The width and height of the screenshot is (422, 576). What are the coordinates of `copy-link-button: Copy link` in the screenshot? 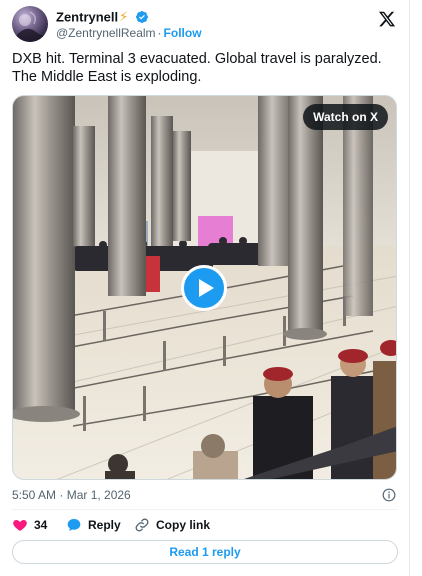 It's located at (172, 525).